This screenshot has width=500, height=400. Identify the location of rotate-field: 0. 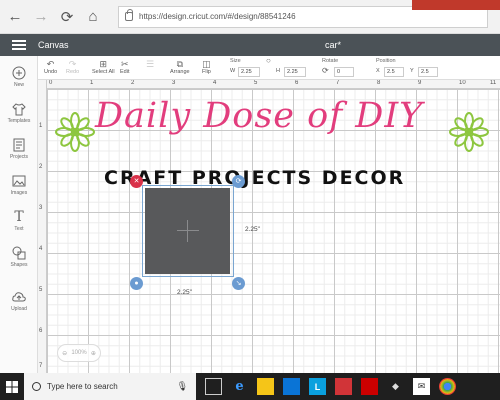
(344, 72).